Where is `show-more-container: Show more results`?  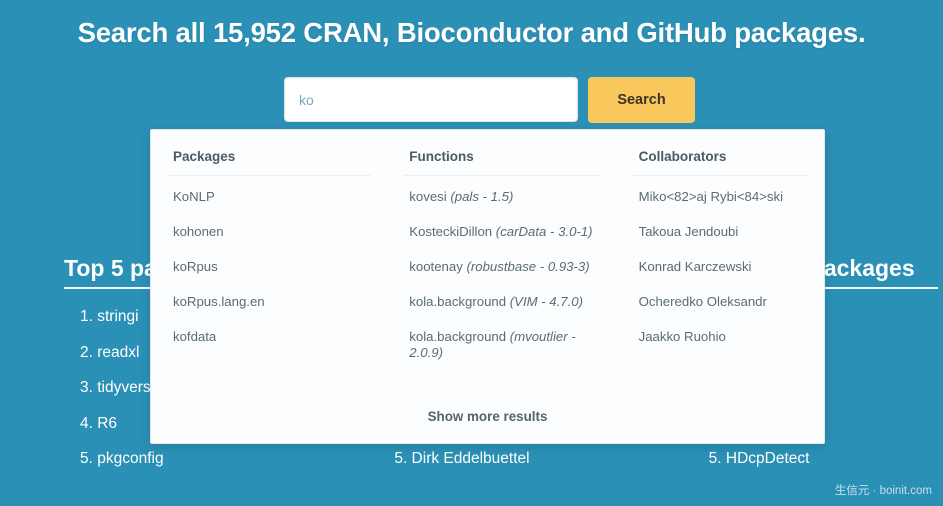 show-more-container: Show more results is located at coordinates (487, 417).